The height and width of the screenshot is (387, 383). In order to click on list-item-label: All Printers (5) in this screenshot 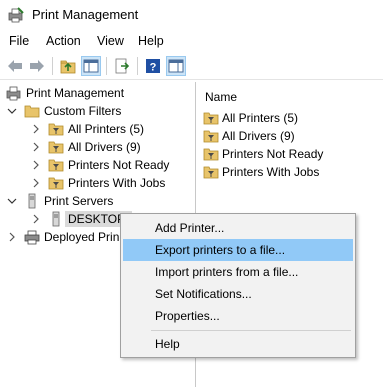, I will do `click(260, 118)`.